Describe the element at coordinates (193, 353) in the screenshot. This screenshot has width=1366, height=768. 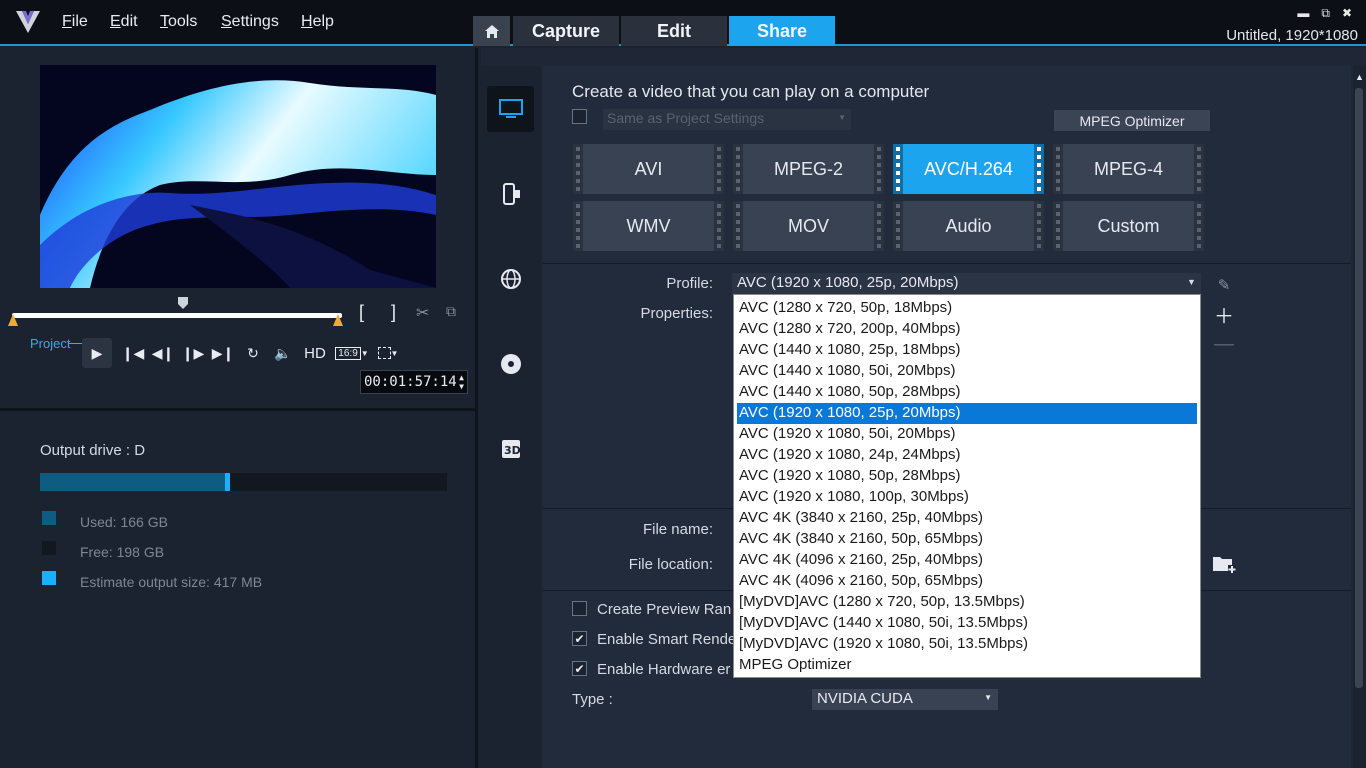
I see `next-frame-button: ❙▶` at that location.